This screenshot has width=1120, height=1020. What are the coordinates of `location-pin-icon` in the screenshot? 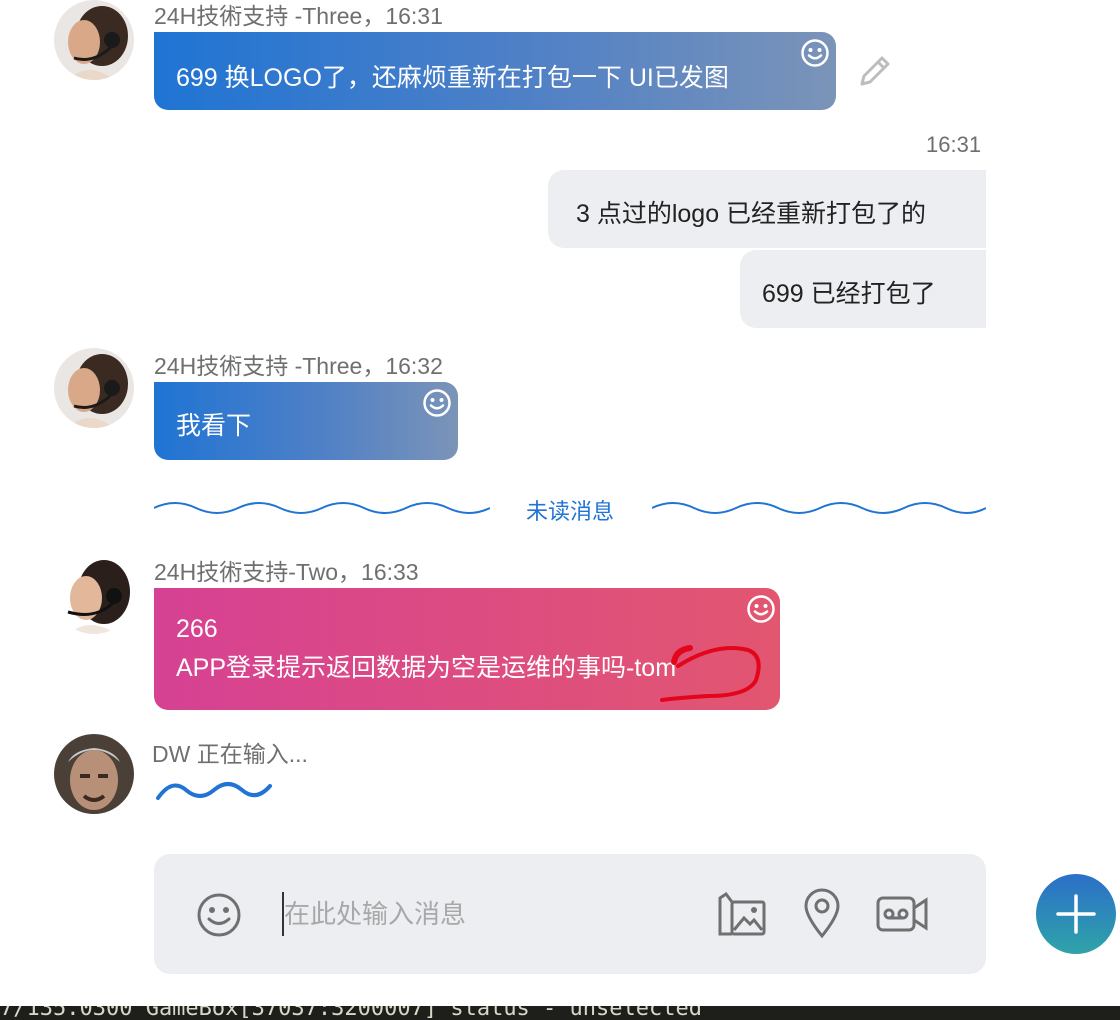 It's located at (822, 914).